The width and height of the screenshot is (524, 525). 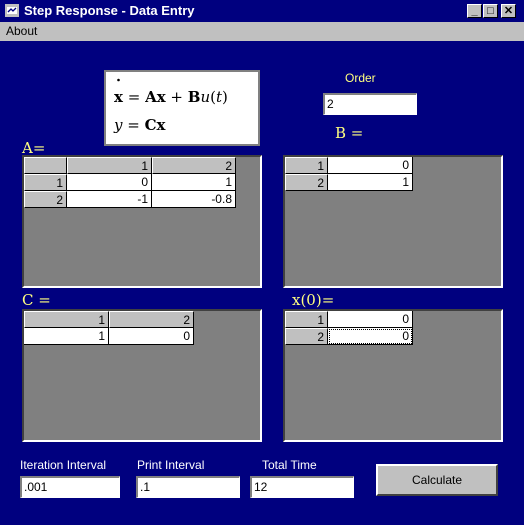 I want to click on order-input: 2, so click(x=370, y=104).